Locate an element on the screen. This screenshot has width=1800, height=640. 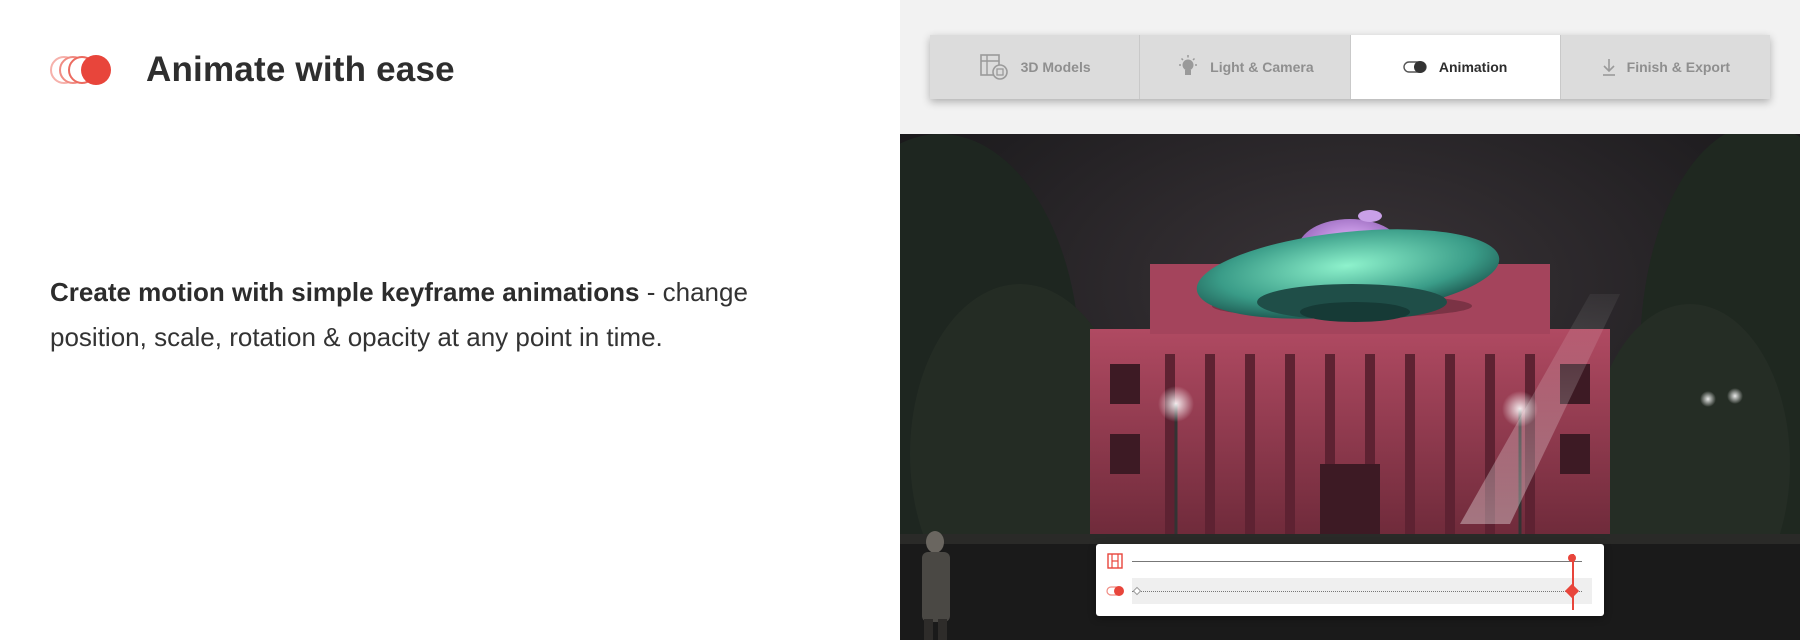
3d-models-icon is located at coordinates (995, 67).